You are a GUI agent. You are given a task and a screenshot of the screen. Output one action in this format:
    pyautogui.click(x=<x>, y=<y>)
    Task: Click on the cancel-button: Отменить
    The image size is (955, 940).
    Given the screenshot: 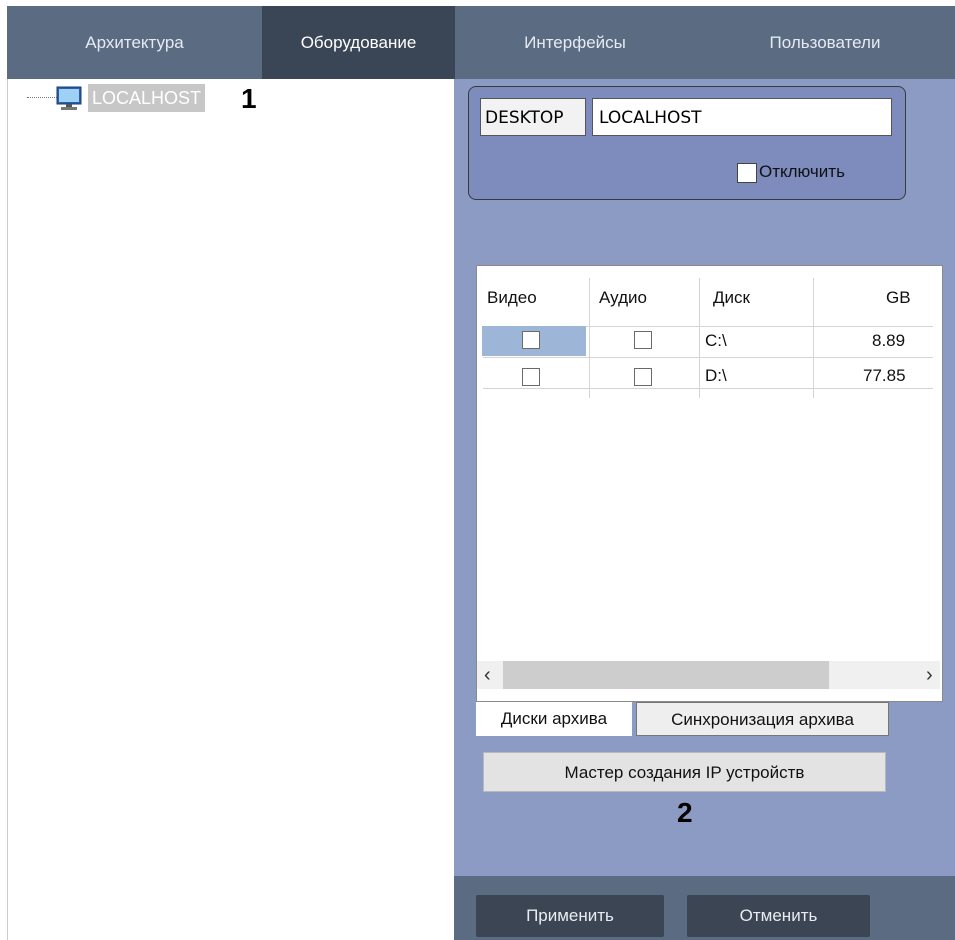 What is the action you would take?
    pyautogui.click(x=778, y=916)
    